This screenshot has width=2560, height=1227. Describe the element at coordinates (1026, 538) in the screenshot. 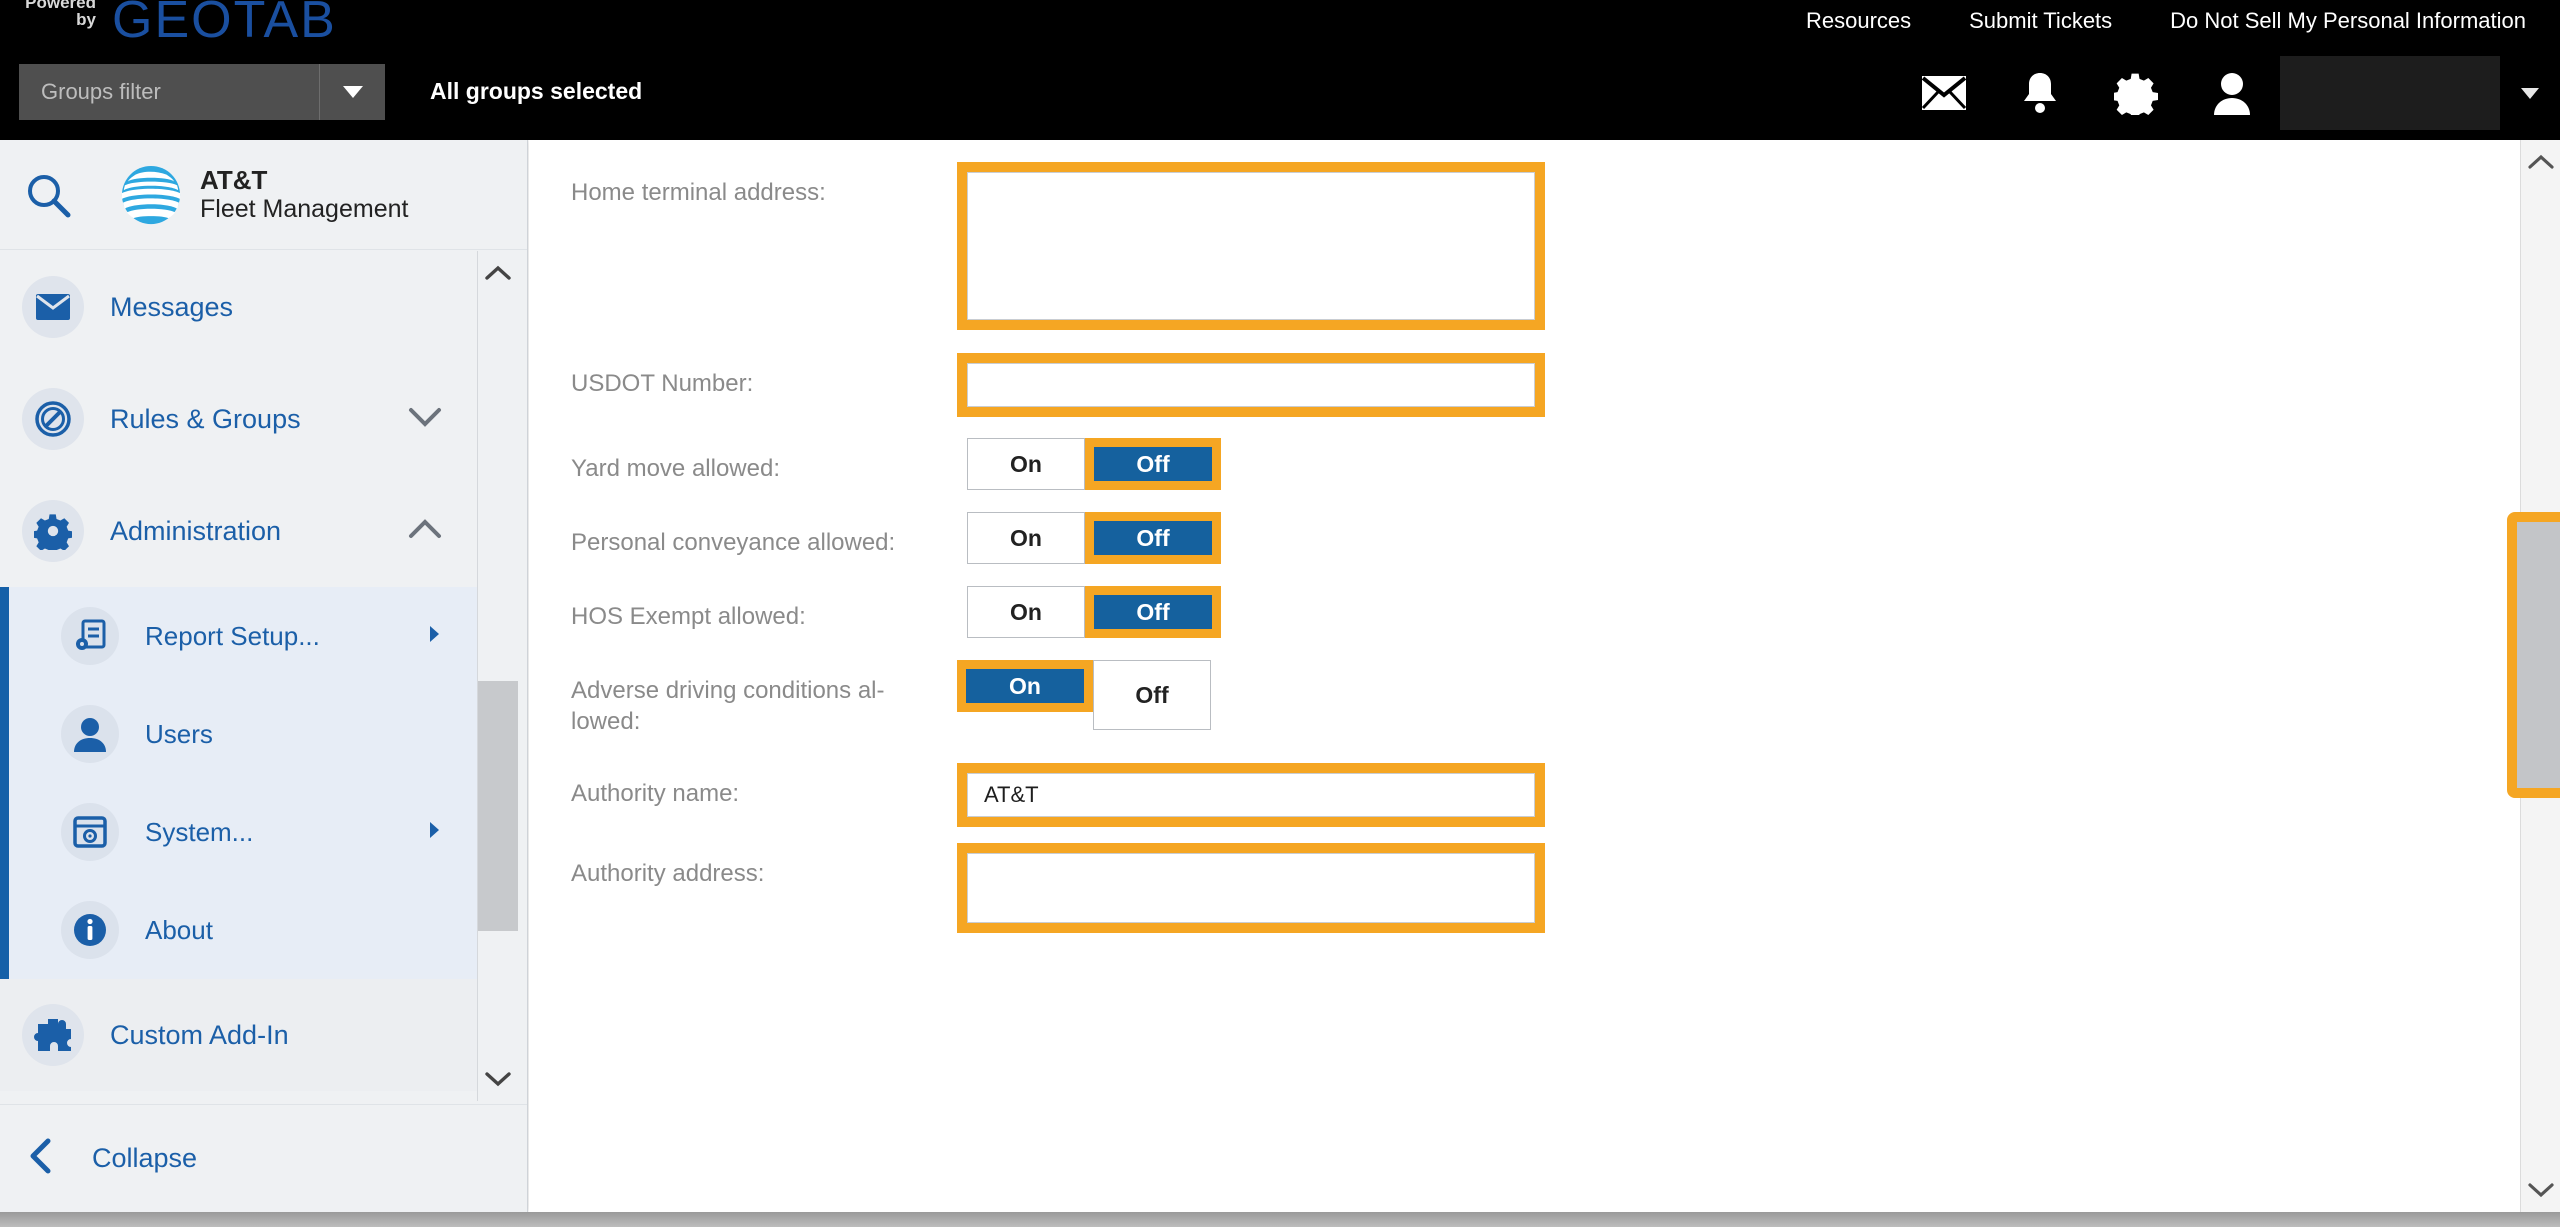

I see `personal-conveyance-on-button: On` at that location.